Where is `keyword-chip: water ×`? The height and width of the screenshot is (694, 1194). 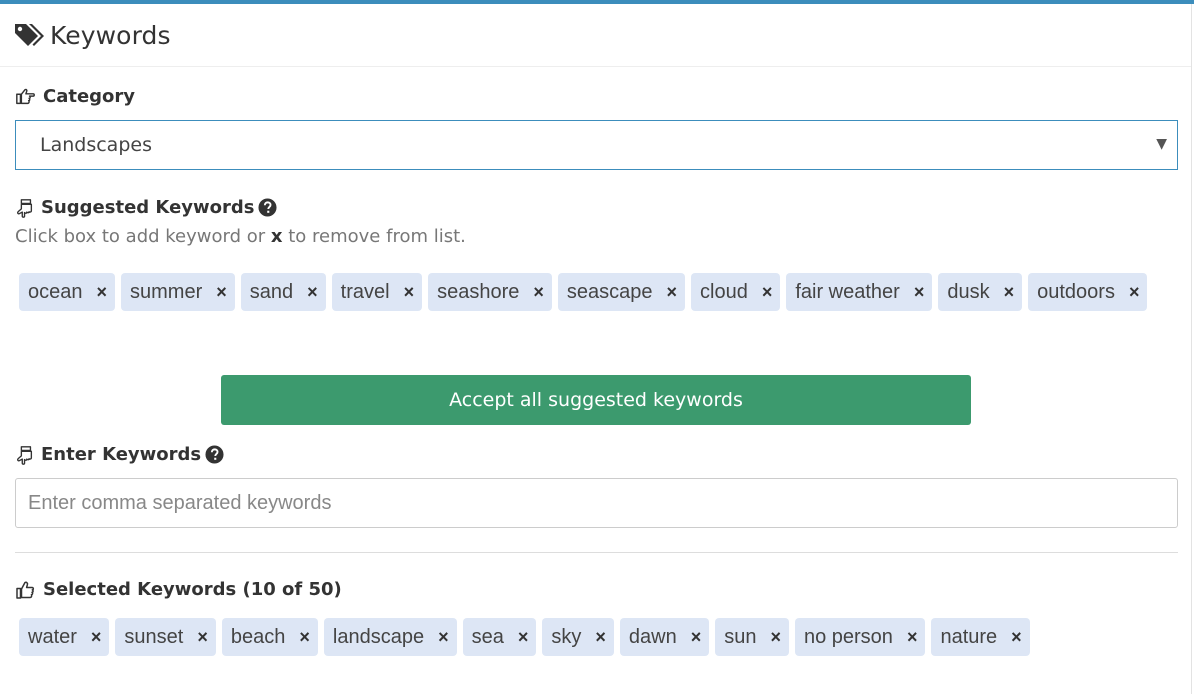 keyword-chip: water × is located at coordinates (64, 637).